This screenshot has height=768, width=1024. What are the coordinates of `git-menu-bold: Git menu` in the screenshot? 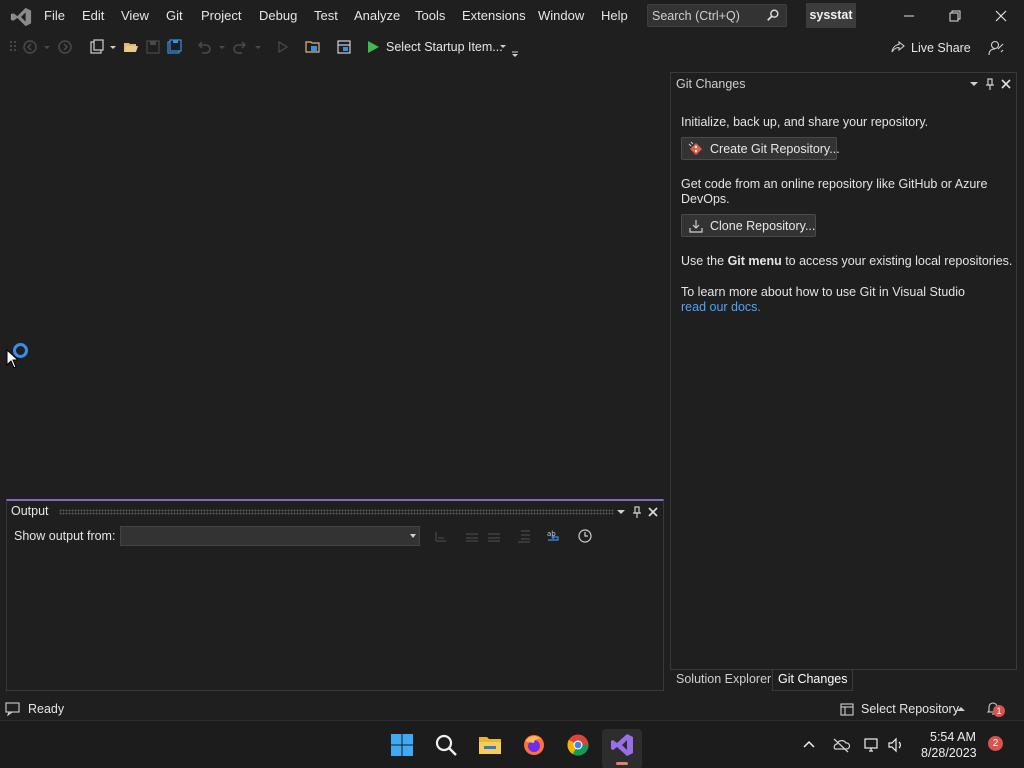 It's located at (754, 261).